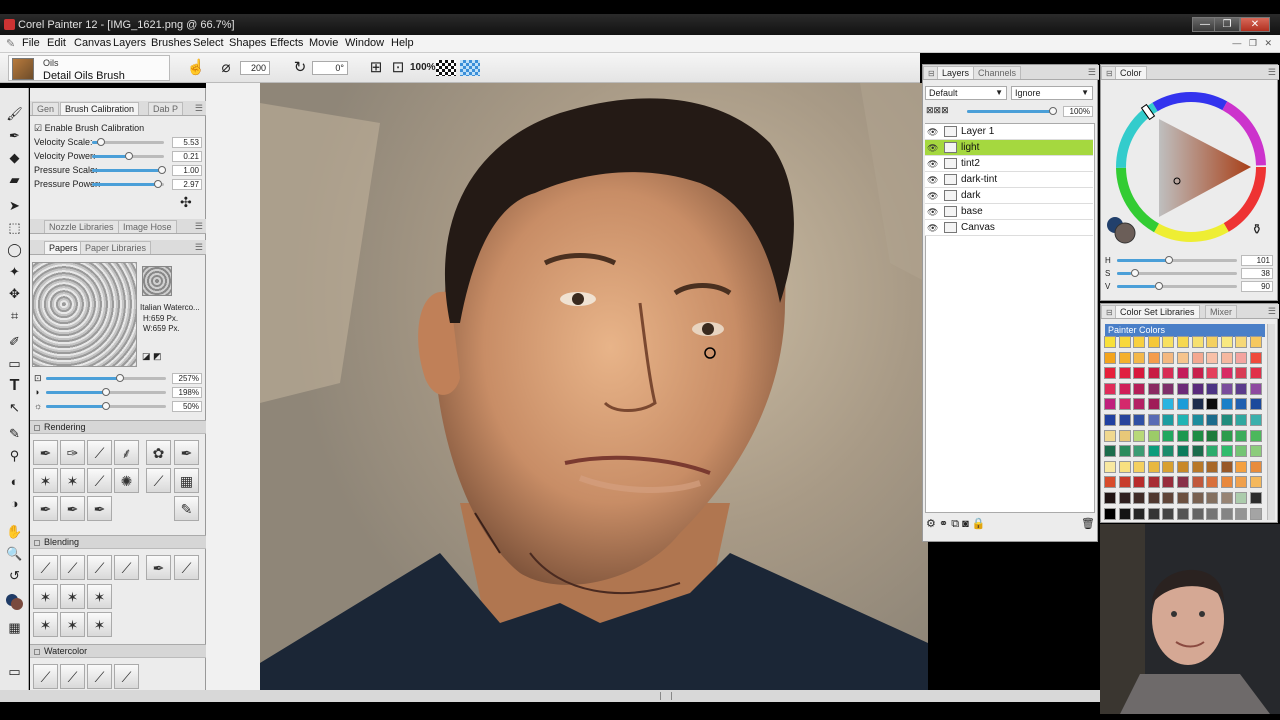  What do you see at coordinates (1131, 72) in the screenshot?
I see `tab-color: Color` at bounding box center [1131, 72].